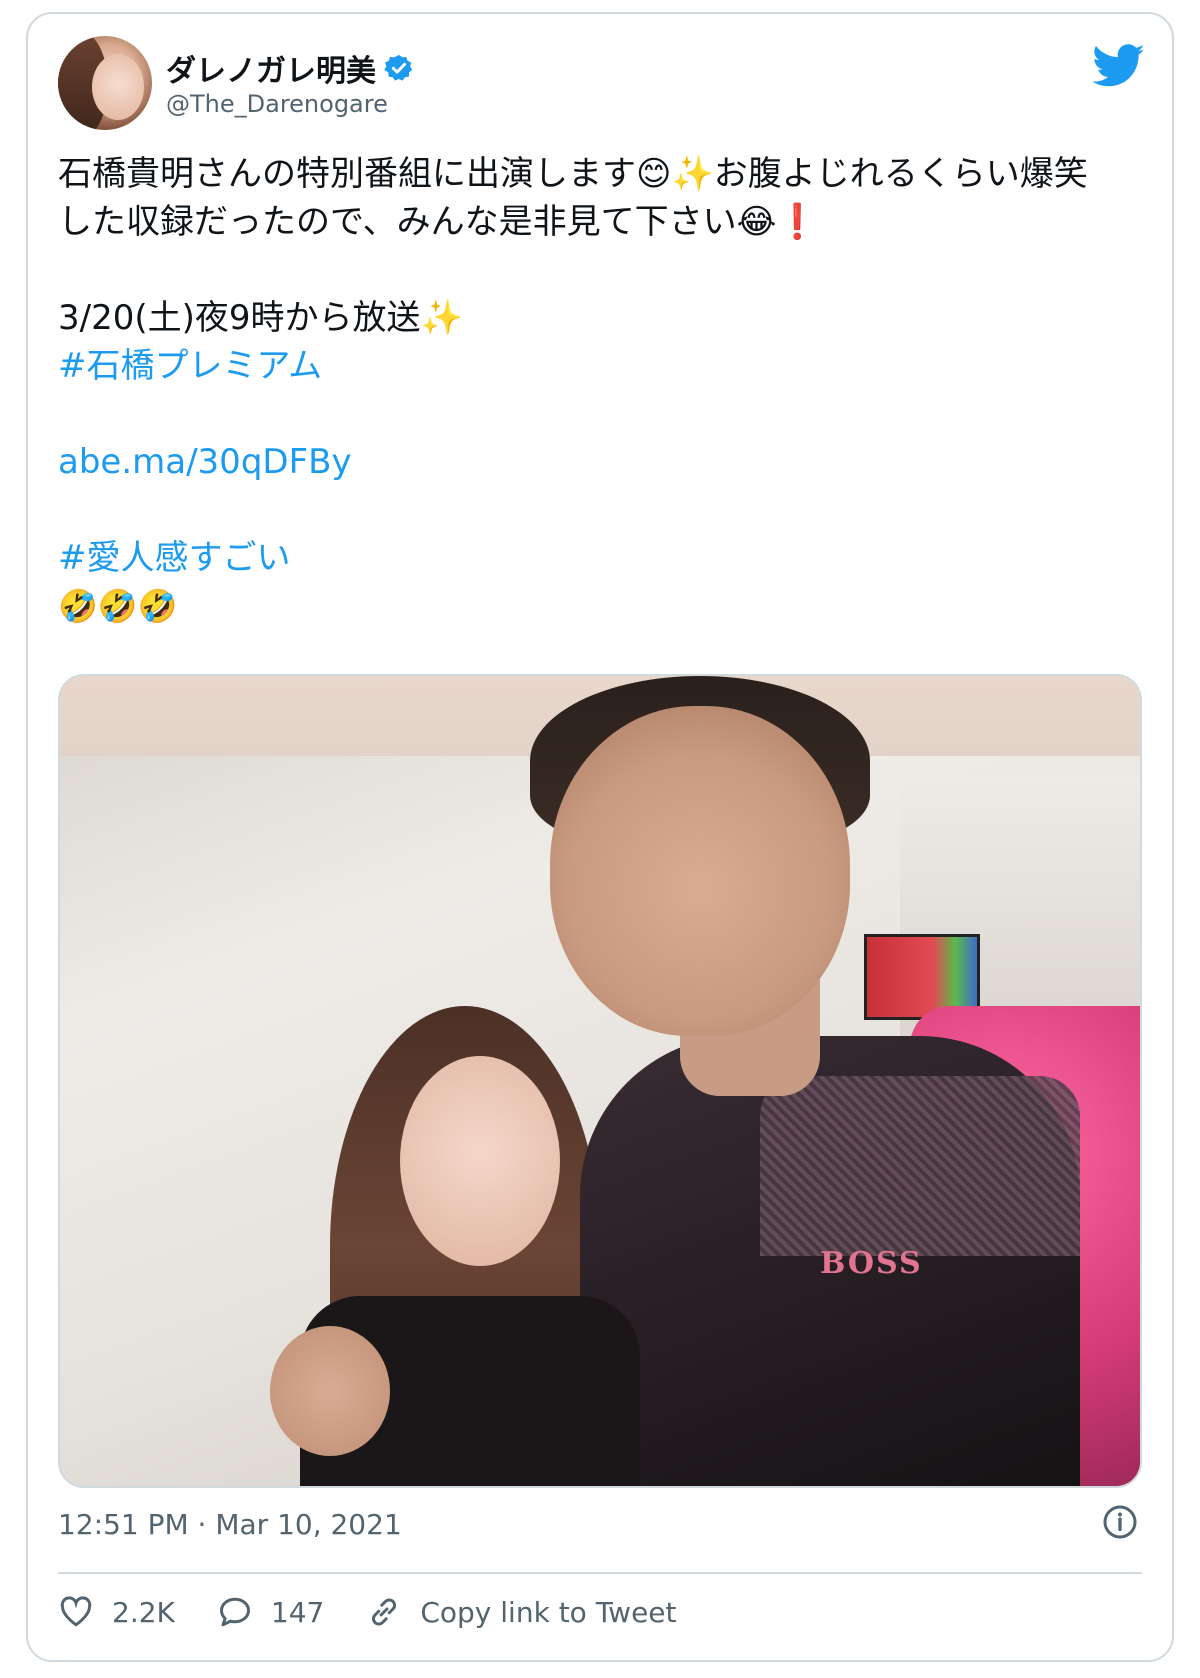 This screenshot has height=1678, width=1200. I want to click on broadcast-line: 3/20(土)夜9時から放送✨, so click(260, 318).